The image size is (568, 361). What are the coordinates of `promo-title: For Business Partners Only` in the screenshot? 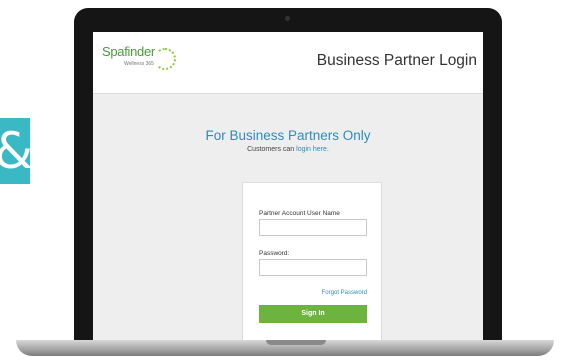 It's located at (288, 135).